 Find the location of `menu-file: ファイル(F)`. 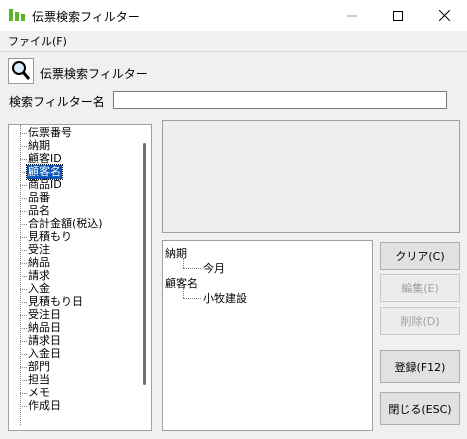

menu-file: ファイル(F) is located at coordinates (37, 41).